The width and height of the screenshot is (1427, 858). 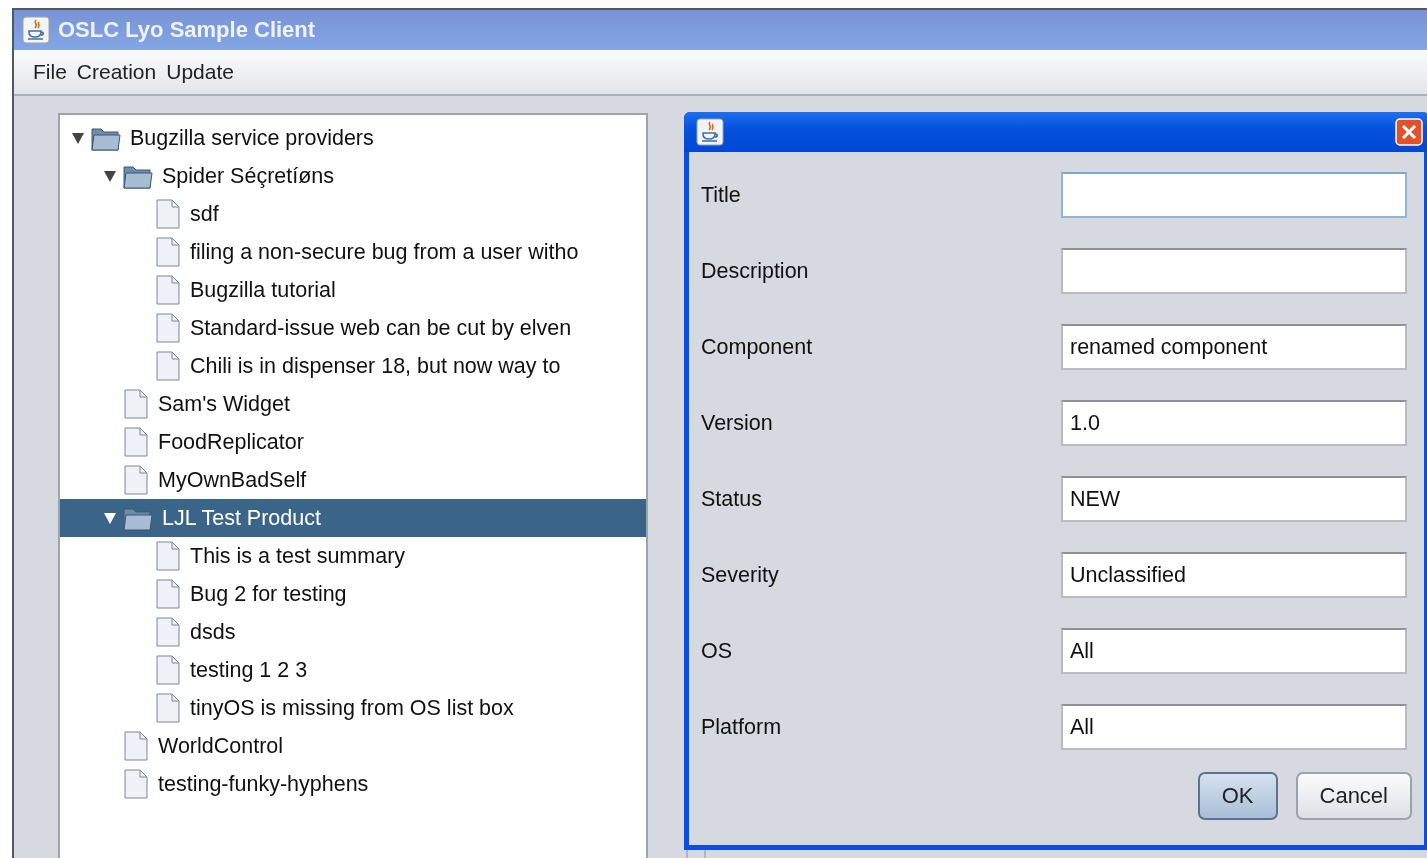 I want to click on tree-item: Chili is in dispenser 18, but now way to, so click(x=353, y=366).